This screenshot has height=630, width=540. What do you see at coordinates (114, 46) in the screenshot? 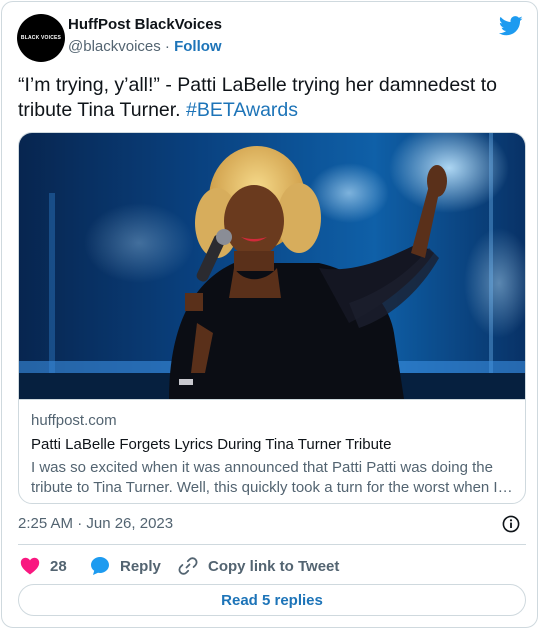
I see `author-handle: @blackvoices` at bounding box center [114, 46].